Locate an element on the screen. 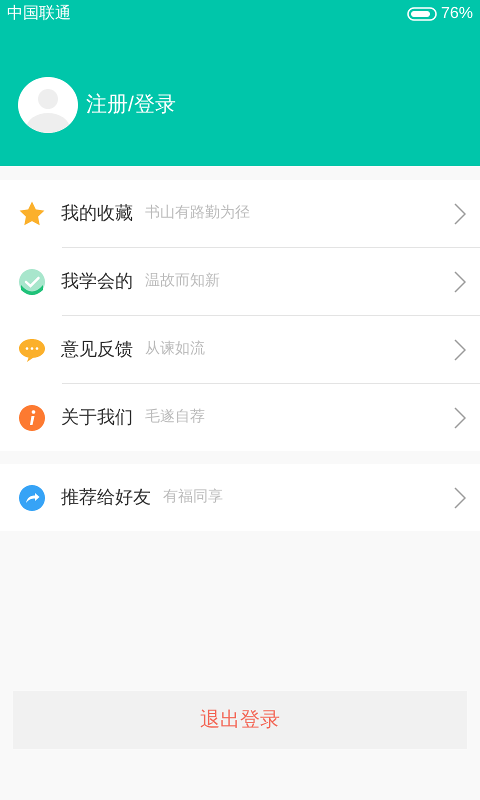 This screenshot has width=480, height=800. menu-item: 关于我们 毛遂自荐 is located at coordinates (240, 417).